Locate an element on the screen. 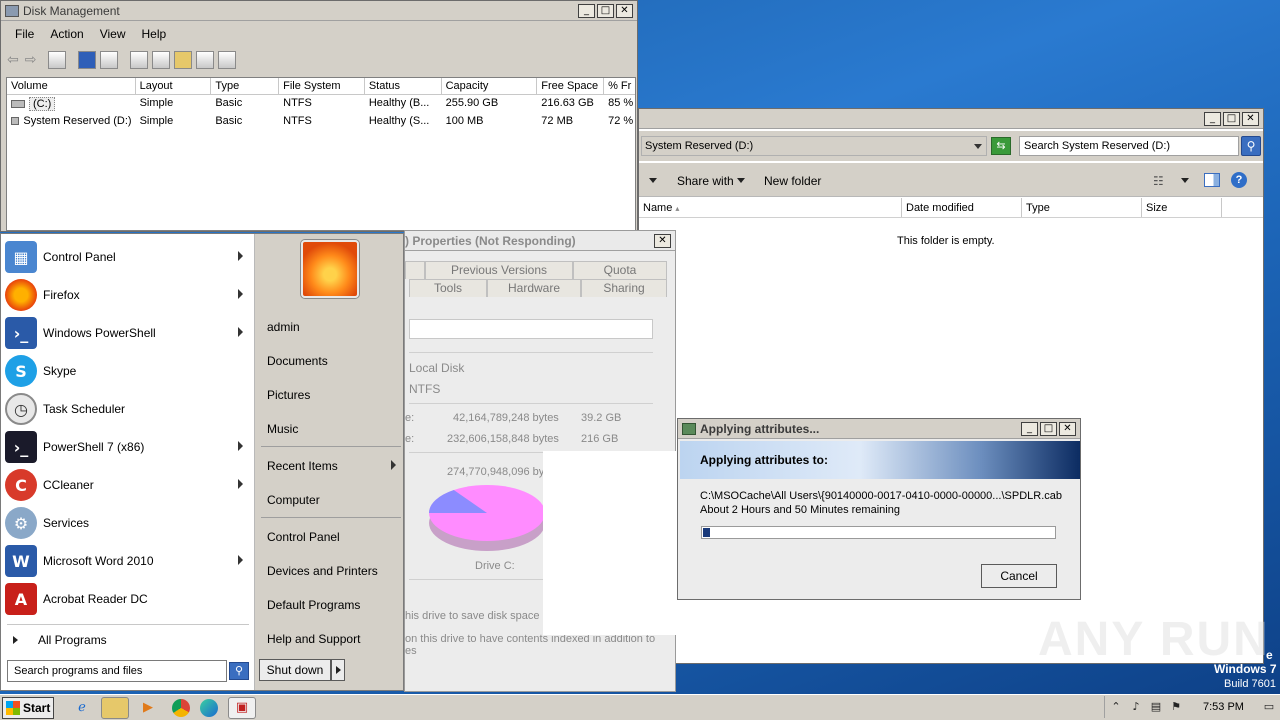 The height and width of the screenshot is (720, 1280). properties-titlebar: ) Properties (Not Responding) ✕ is located at coordinates (540, 241).